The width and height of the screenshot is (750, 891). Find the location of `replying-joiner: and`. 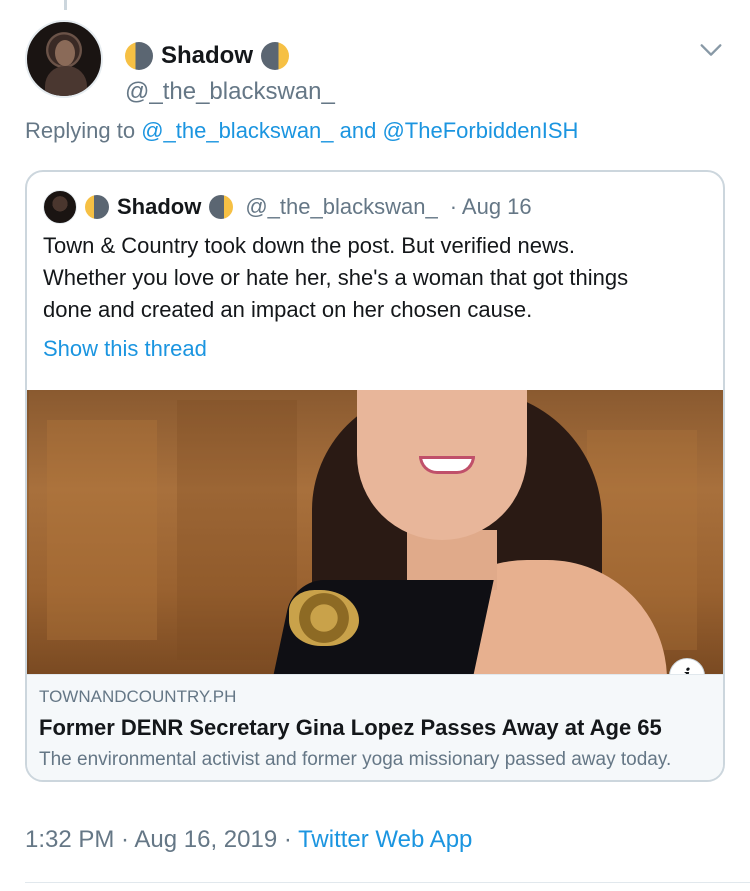

replying-joiner: and is located at coordinates (358, 130).